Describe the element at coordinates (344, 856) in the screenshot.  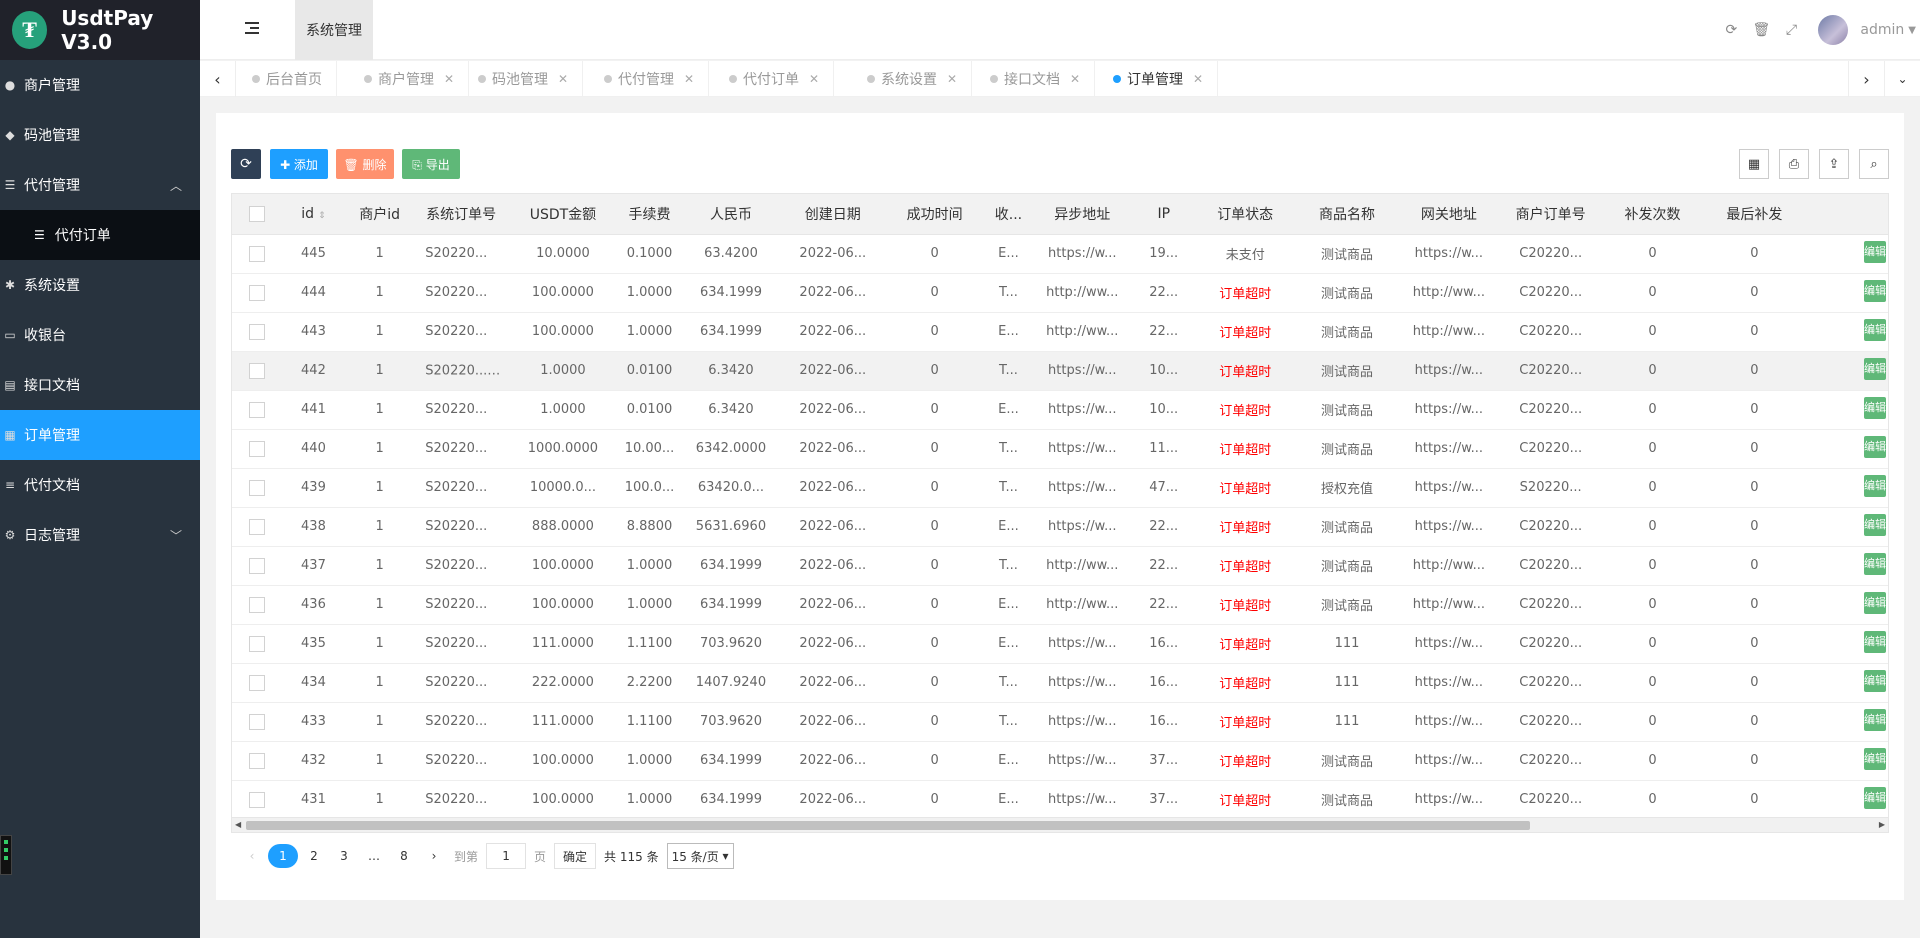
I see `page-button: 3` at that location.